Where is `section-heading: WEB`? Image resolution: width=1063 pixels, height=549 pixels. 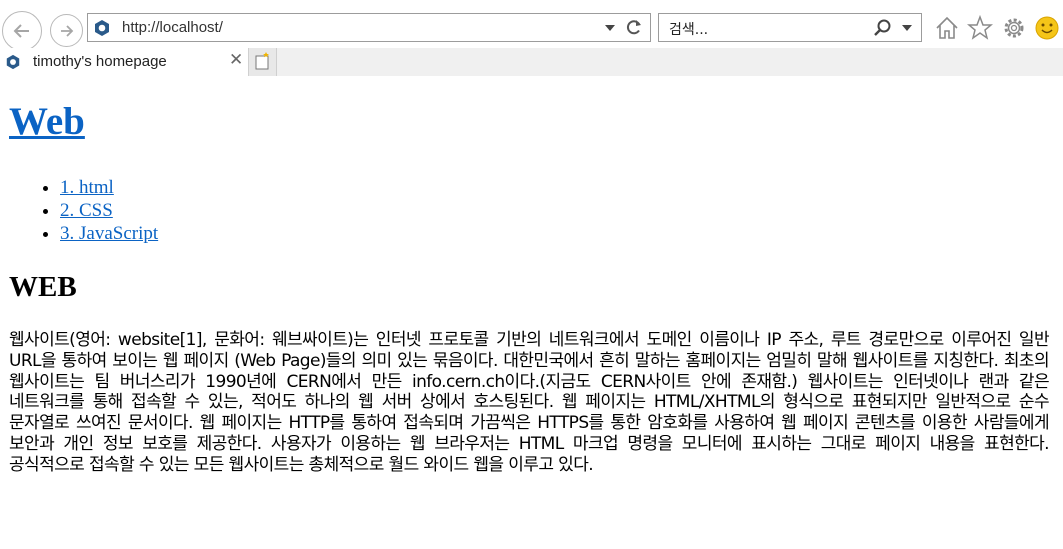 section-heading: WEB is located at coordinates (43, 287).